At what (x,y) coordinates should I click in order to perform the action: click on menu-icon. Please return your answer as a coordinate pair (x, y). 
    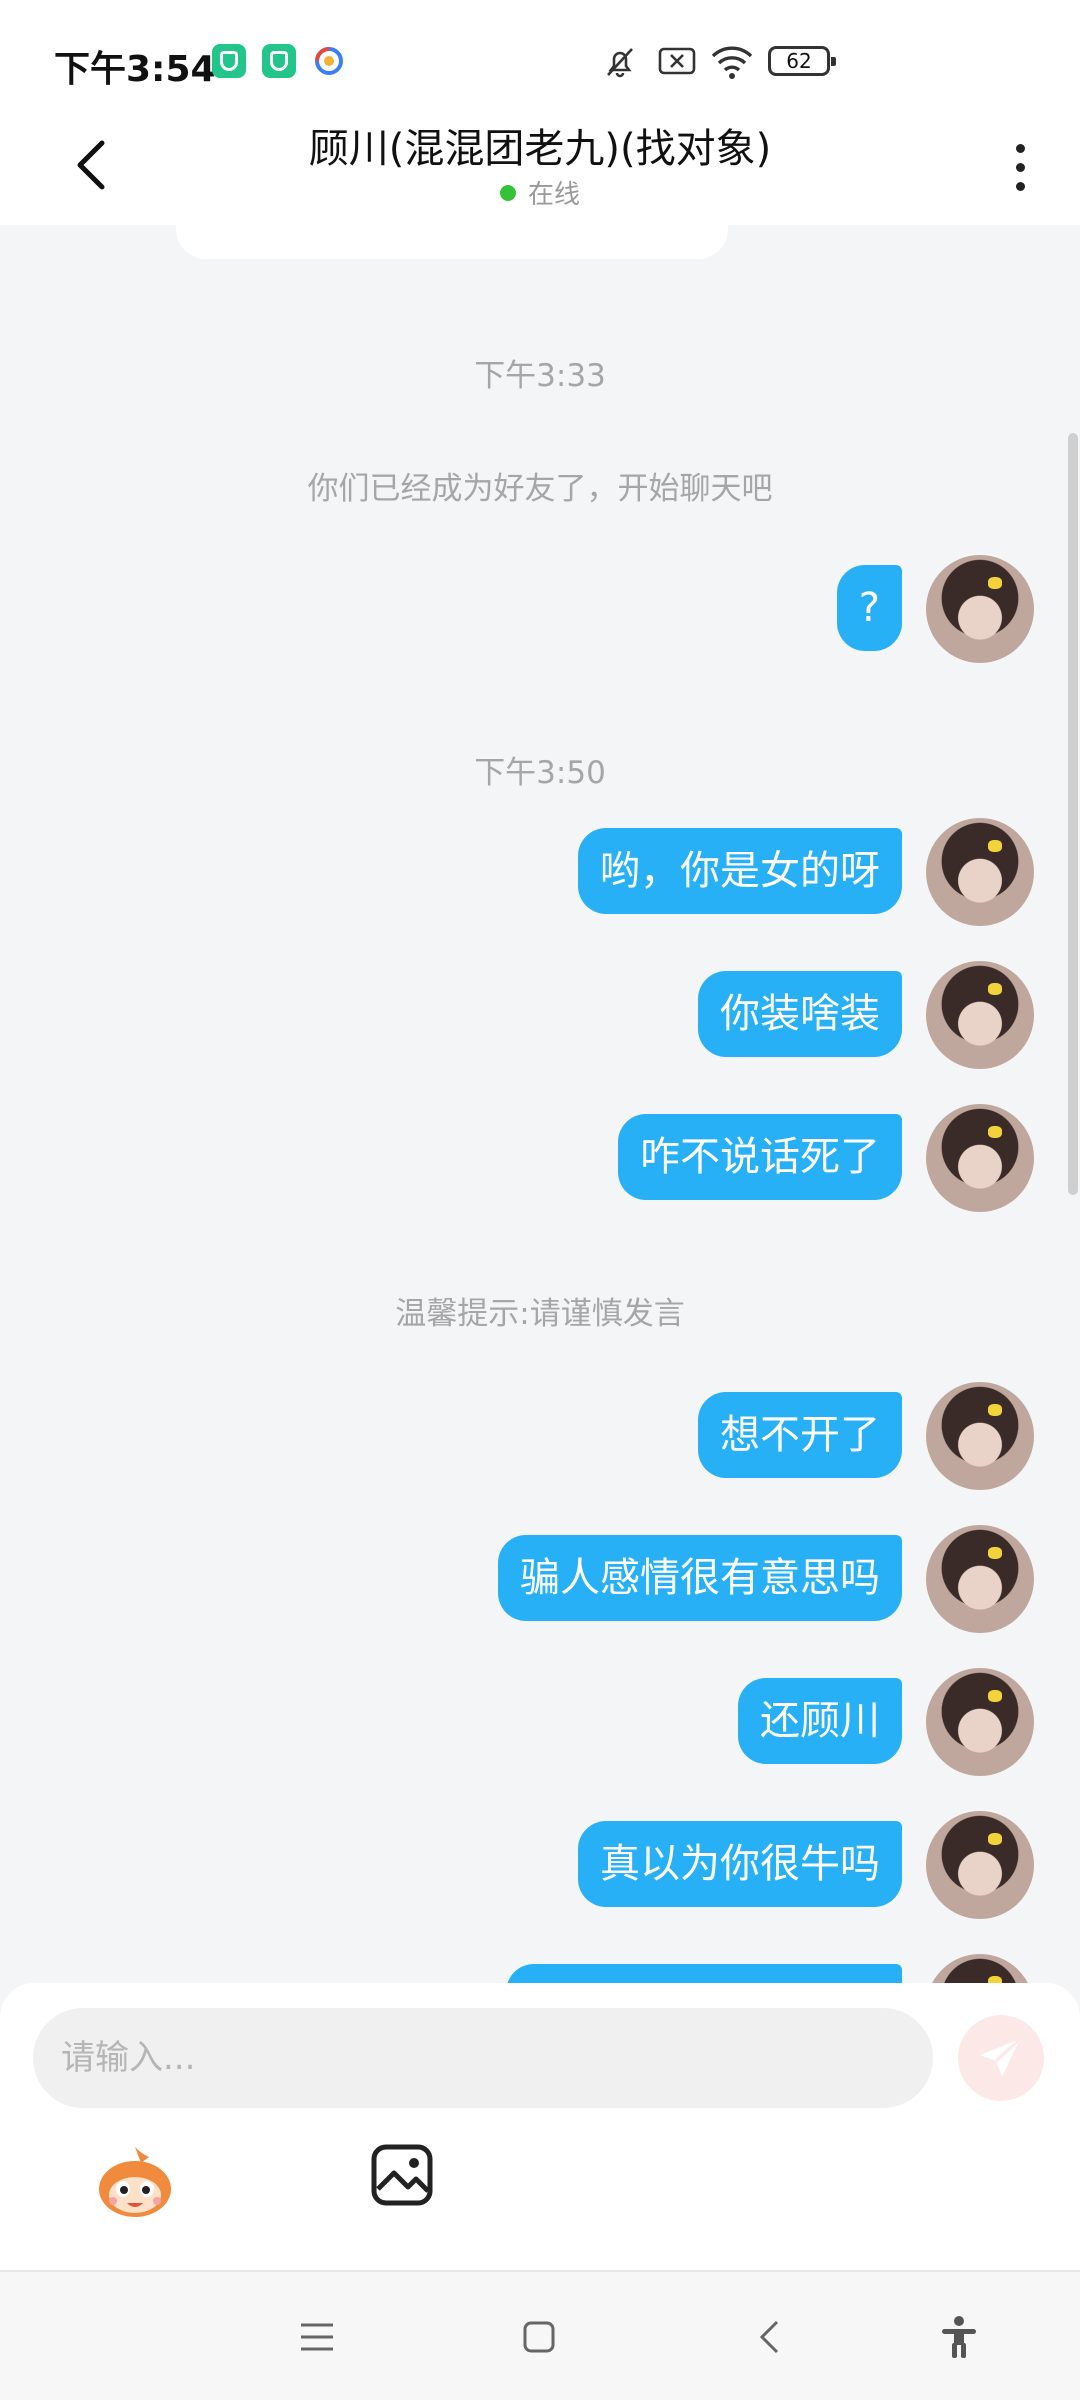
    Looking at the image, I should click on (317, 2337).